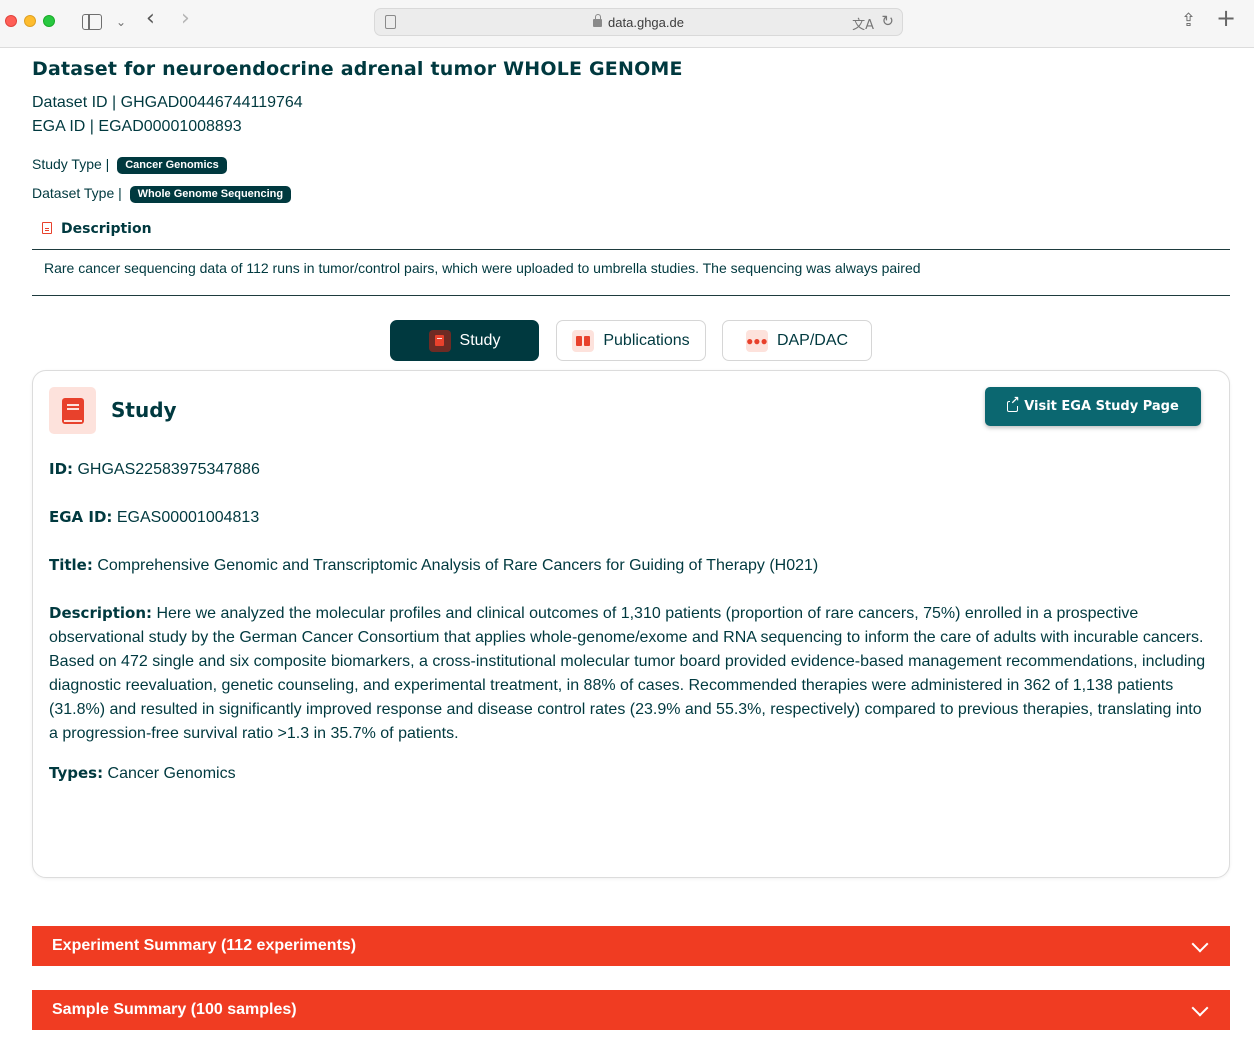 This screenshot has height=1047, width=1254. I want to click on sidebar-toggle-icon, so click(92, 22).